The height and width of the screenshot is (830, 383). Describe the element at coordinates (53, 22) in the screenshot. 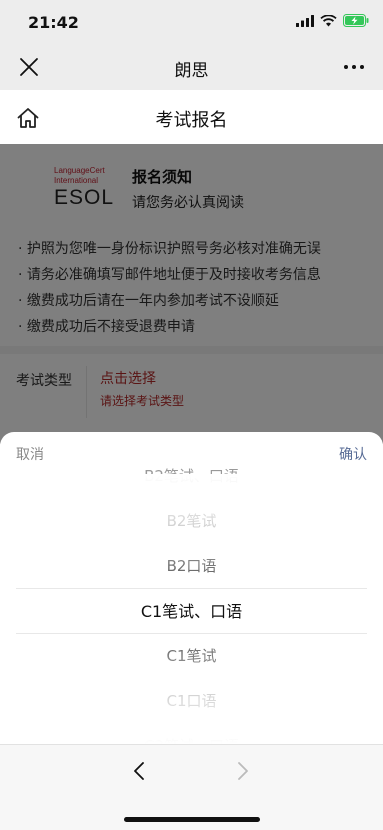

I see `status-time: 21:42` at that location.